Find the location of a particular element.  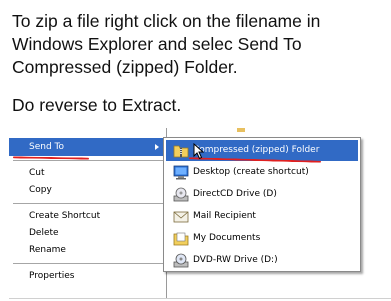

submenu-item-desktop-shortcut: Desktop (create shortcut) is located at coordinates (262, 172).